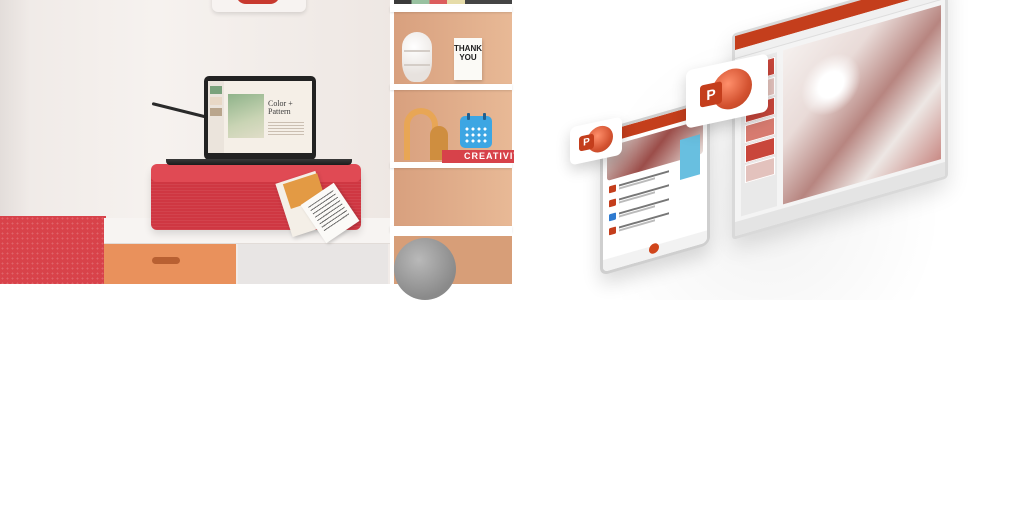 This screenshot has width=1024, height=512. I want to click on red-ottoman, so click(53, 250).